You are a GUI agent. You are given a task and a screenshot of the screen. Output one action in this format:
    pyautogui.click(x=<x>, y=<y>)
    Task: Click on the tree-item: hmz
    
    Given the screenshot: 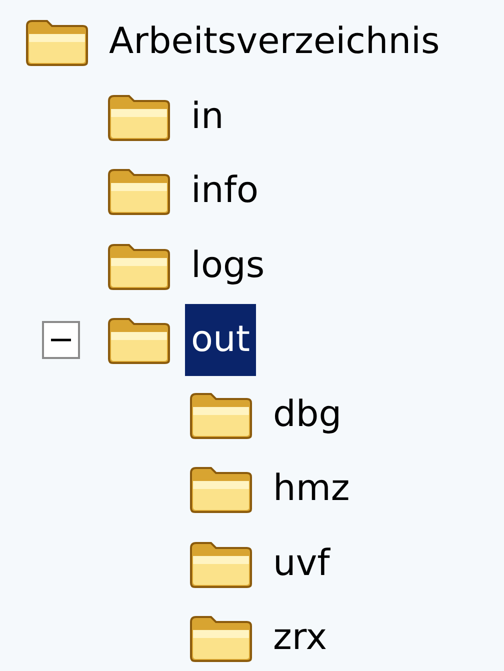 What is the action you would take?
    pyautogui.click(x=311, y=489)
    